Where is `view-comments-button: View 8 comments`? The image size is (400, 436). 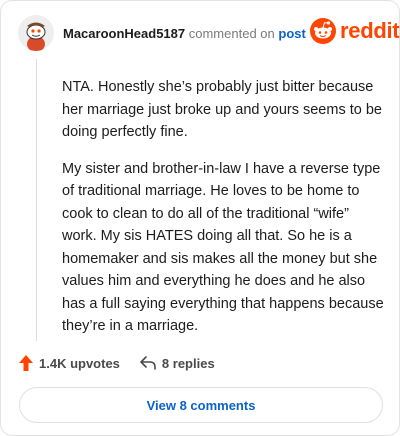 view-comments-button: View 8 comments is located at coordinates (201, 405).